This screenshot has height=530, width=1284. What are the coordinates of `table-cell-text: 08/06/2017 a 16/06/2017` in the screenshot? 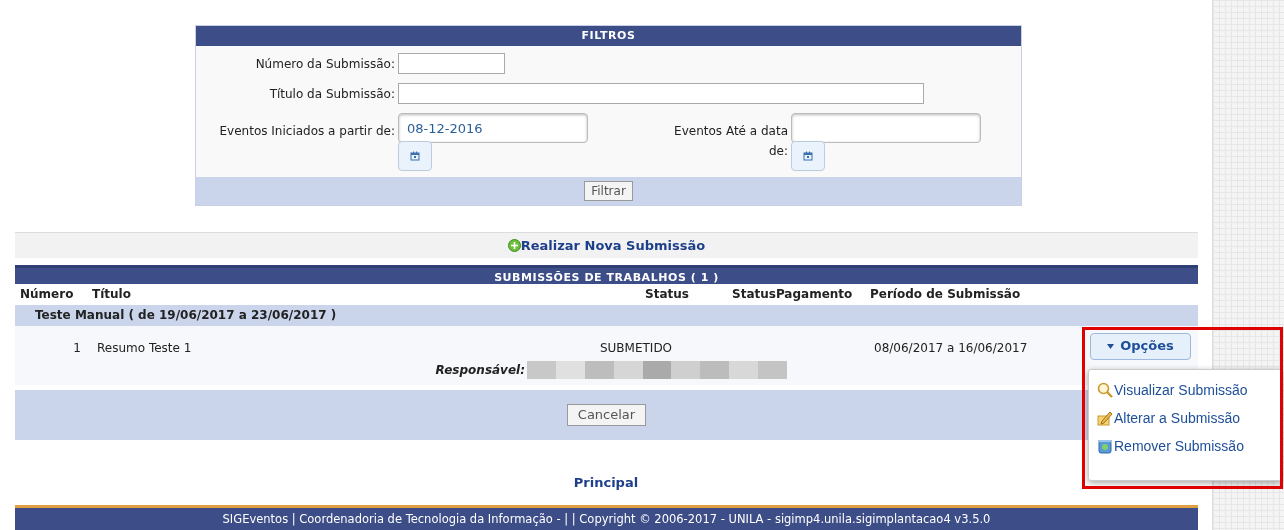 It's located at (951, 348).